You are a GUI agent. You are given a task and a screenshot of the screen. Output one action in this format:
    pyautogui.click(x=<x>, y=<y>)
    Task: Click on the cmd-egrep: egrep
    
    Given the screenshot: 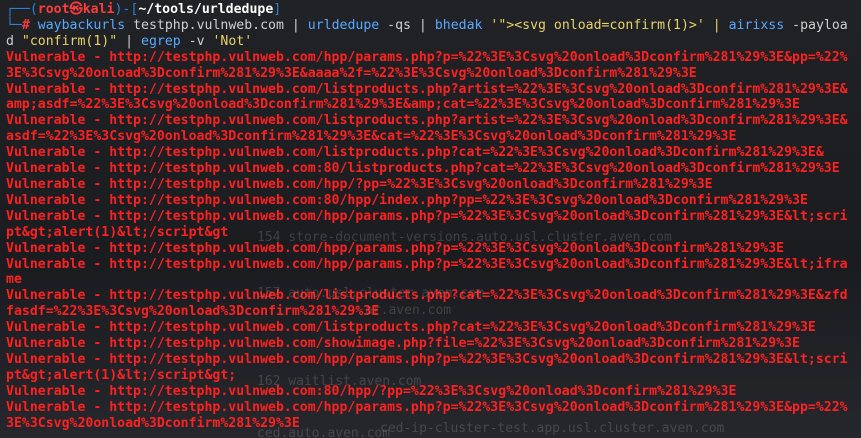 What is the action you would take?
    pyautogui.click(x=161, y=41)
    